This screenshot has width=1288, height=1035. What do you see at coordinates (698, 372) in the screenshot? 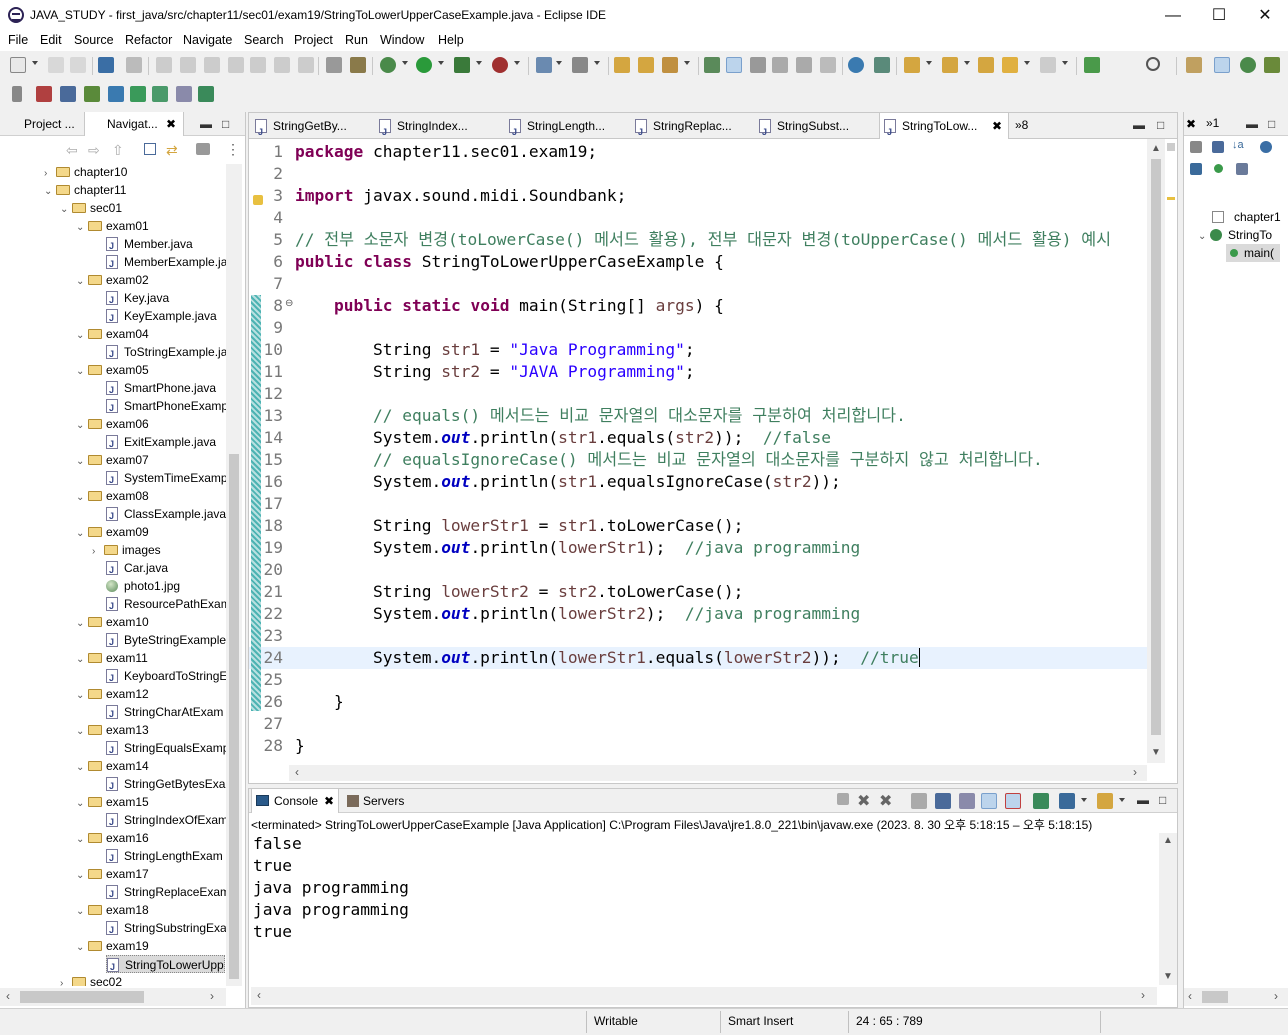
I see `code-line: 11 String str2 = "JAVA Programming";` at bounding box center [698, 372].